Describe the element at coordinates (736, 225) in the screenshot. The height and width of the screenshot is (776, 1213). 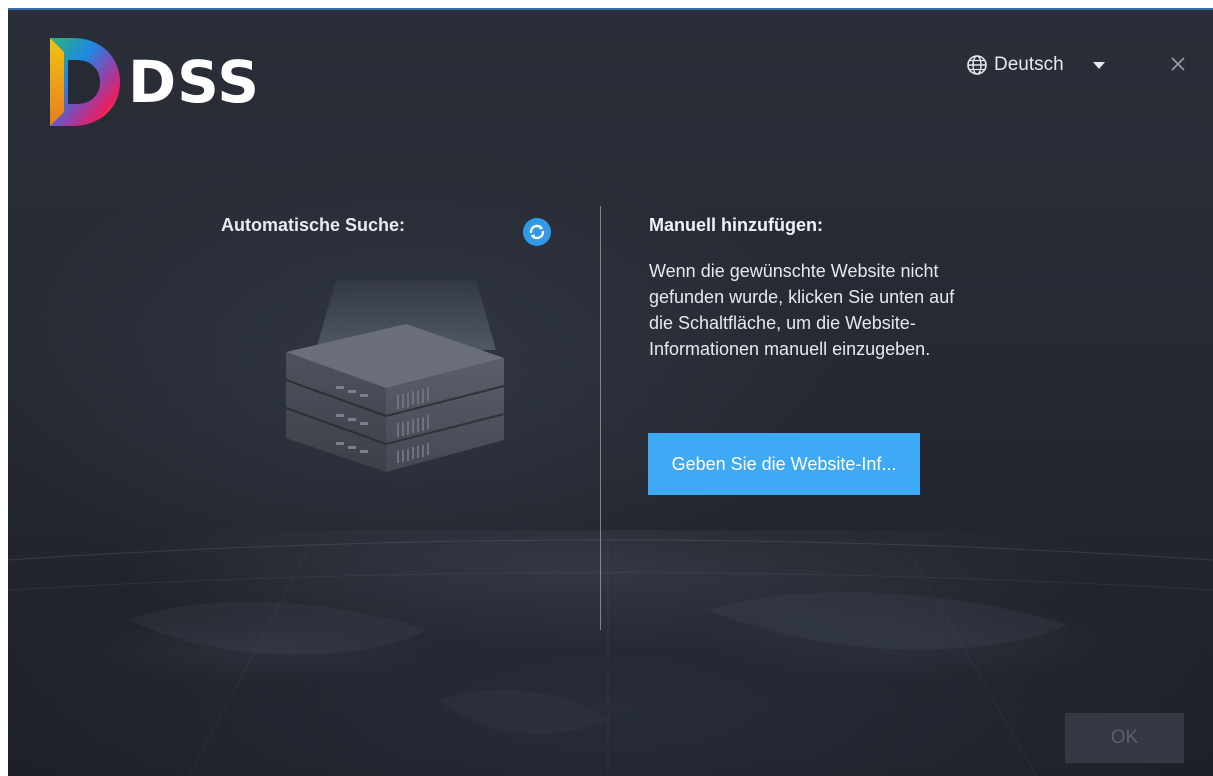
I see `manual-add-title: Manuell hinzufügen:` at that location.